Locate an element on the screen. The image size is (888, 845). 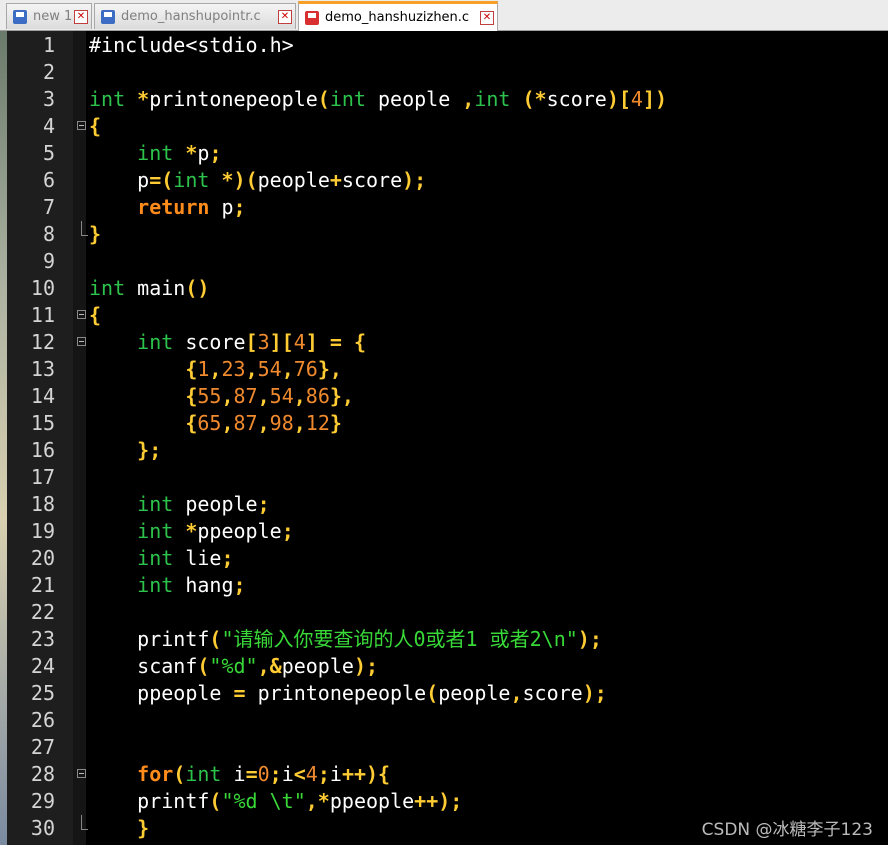
code-line: 9 is located at coordinates (447, 261).